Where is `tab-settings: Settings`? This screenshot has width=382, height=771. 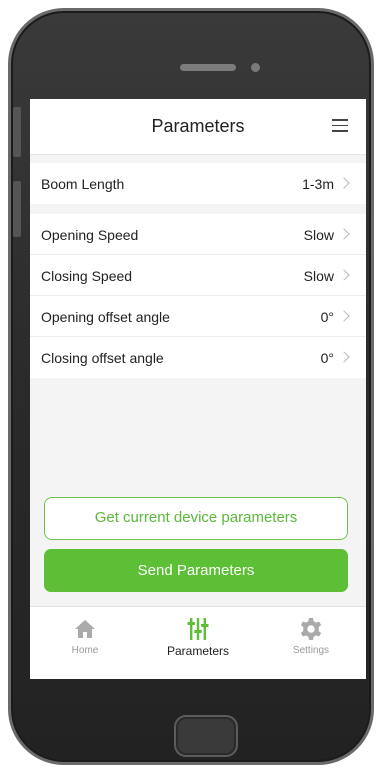 tab-settings: Settings is located at coordinates (311, 643).